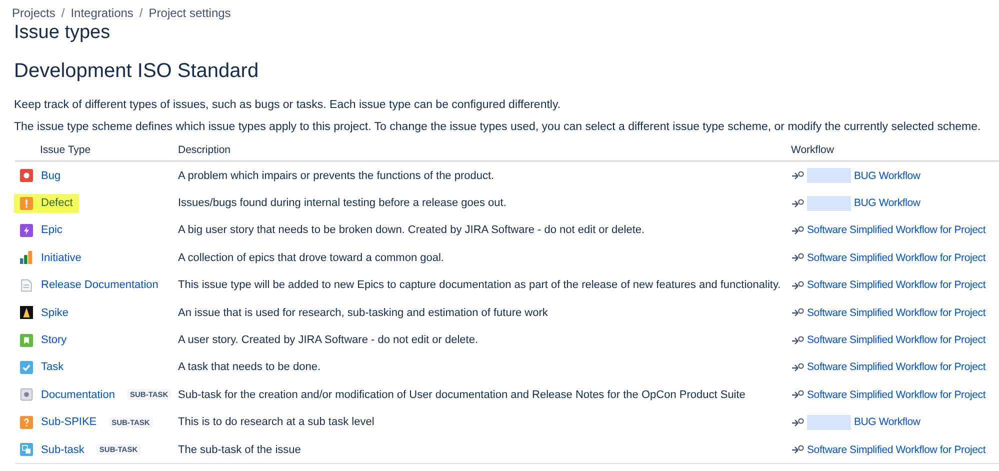 The height and width of the screenshot is (471, 999). I want to click on breadcrumb-link: Project settings, so click(189, 13).